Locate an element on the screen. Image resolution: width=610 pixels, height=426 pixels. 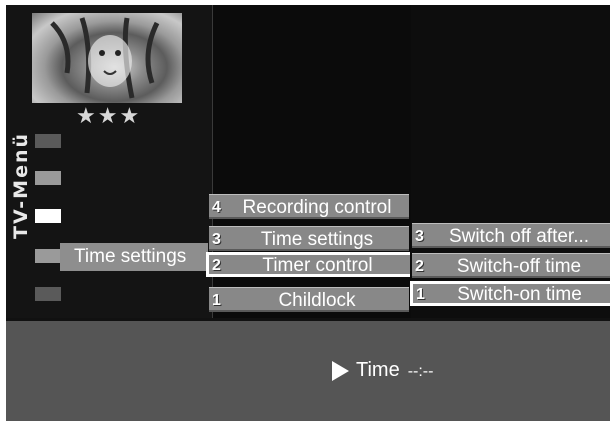
menu-item-recording-control: 4 Recording control is located at coordinates (309, 206).